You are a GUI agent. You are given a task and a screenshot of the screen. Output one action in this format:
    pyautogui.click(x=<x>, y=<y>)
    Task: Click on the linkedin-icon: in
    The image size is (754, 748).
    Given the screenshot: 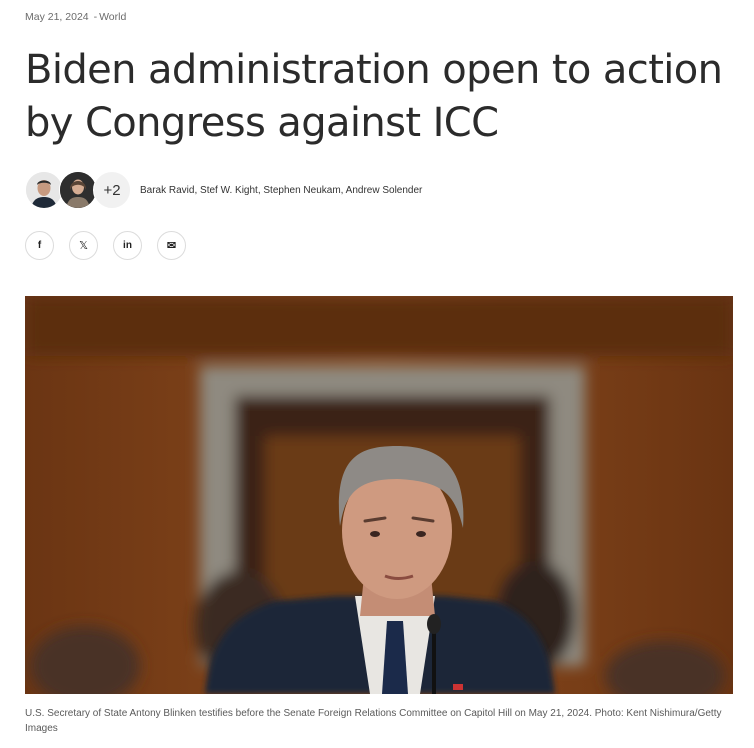 What is the action you would take?
    pyautogui.click(x=127, y=245)
    